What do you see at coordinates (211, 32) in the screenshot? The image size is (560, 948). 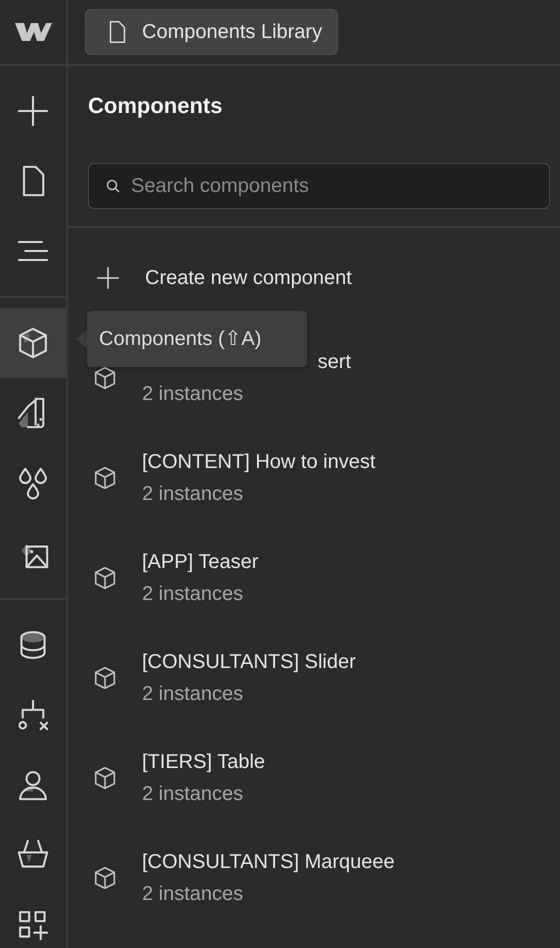 I see `page-selector-button: Components Library` at bounding box center [211, 32].